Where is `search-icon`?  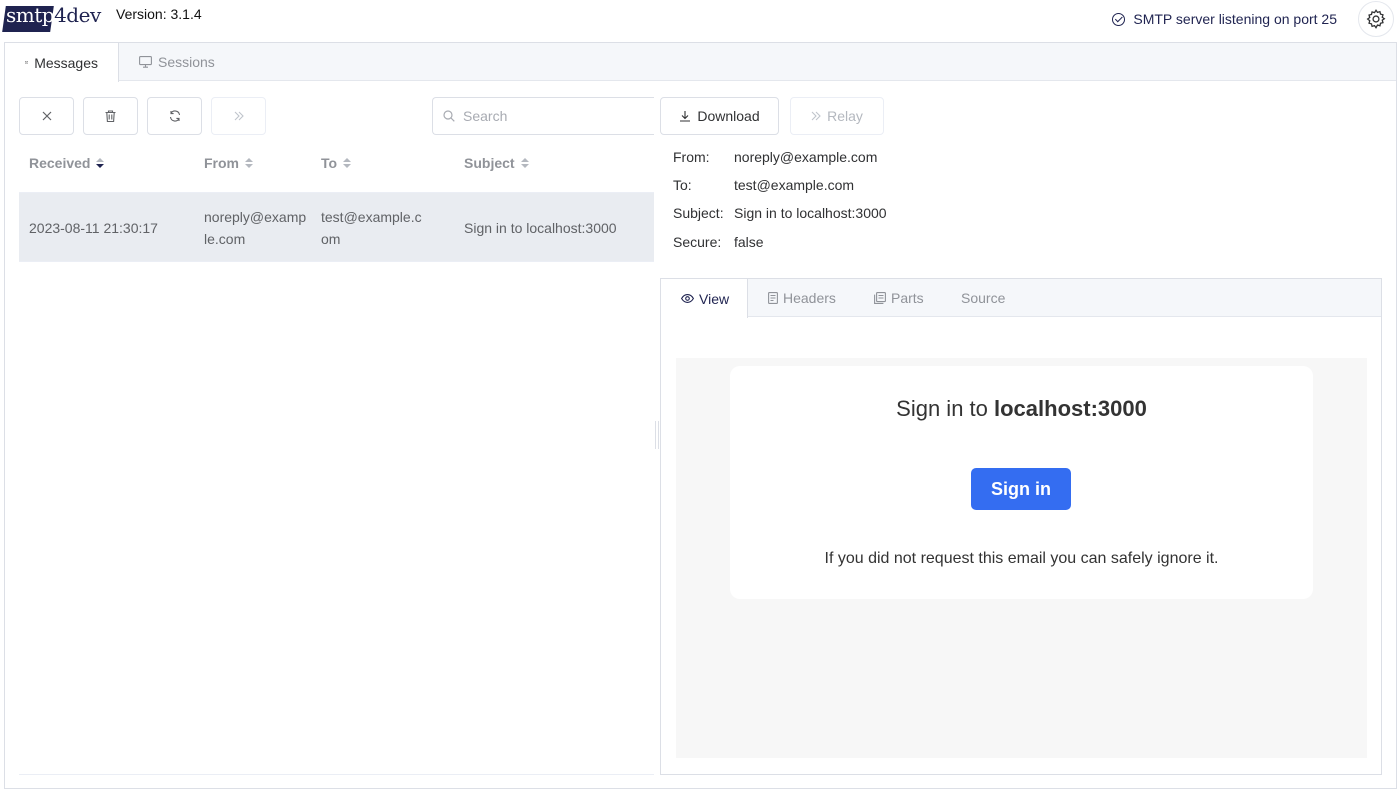 search-icon is located at coordinates (449, 116).